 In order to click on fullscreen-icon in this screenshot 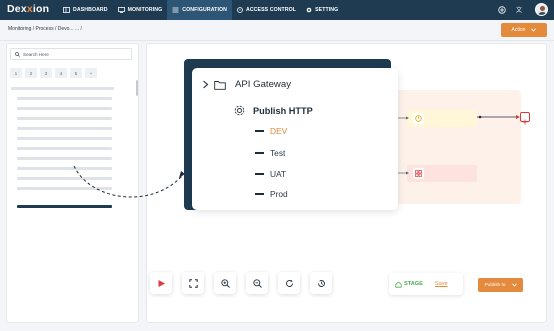, I will do `click(193, 283)`.